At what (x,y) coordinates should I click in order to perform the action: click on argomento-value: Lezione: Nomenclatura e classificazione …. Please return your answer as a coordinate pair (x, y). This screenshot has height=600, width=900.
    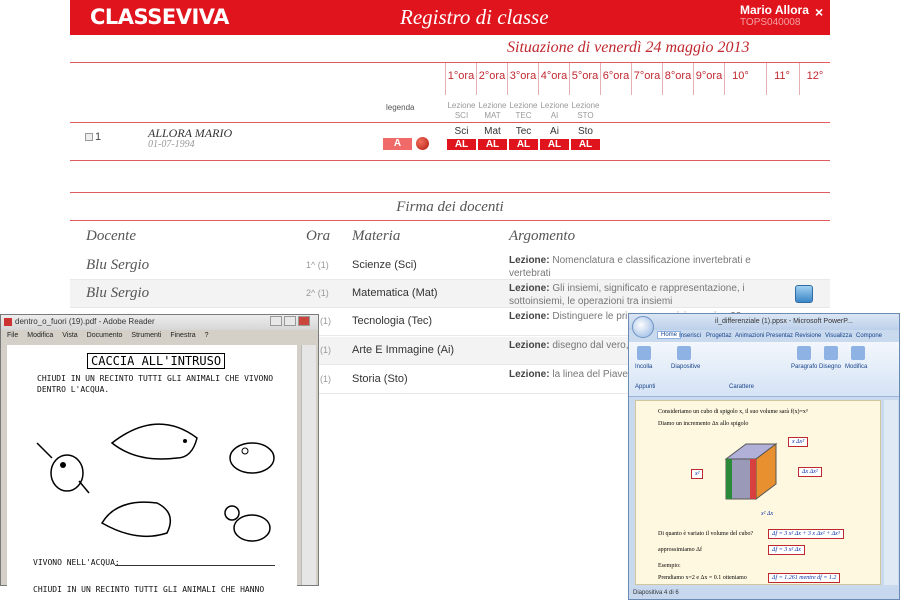
    Looking at the image, I should click on (630, 267).